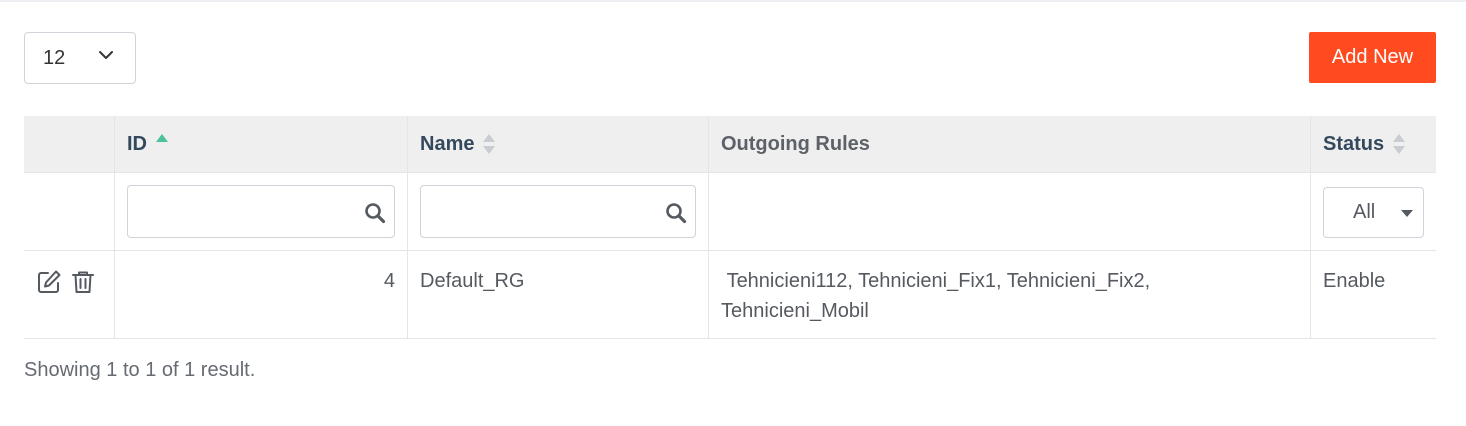 The image size is (1466, 426). I want to click on header-actions, so click(69, 144).